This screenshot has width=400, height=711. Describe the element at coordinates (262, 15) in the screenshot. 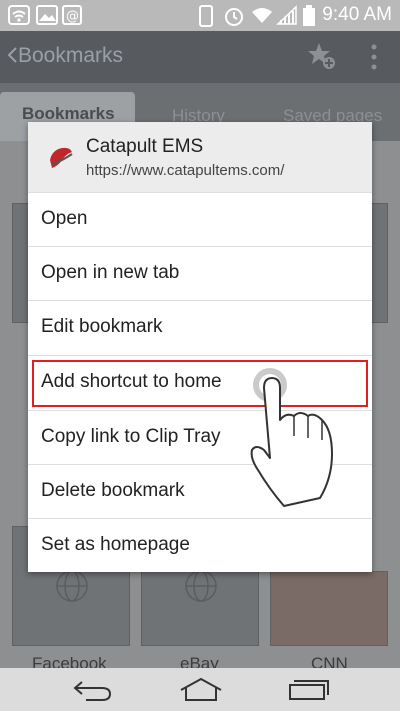

I see `wifi-icon` at that location.